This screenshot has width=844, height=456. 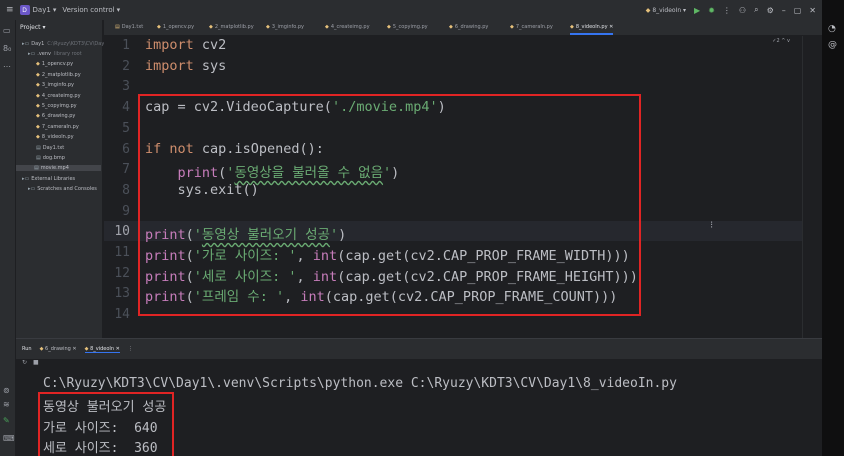 I want to click on python-packages-icon: ⊚, so click(x=6, y=390).